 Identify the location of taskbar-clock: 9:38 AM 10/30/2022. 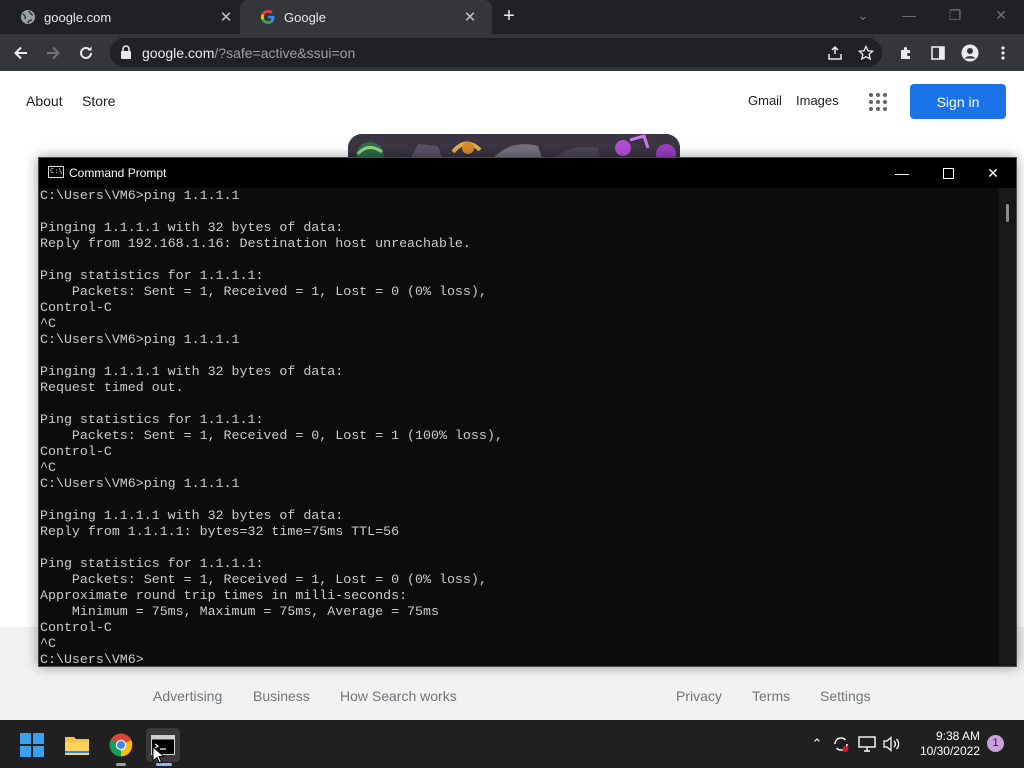
(947, 744).